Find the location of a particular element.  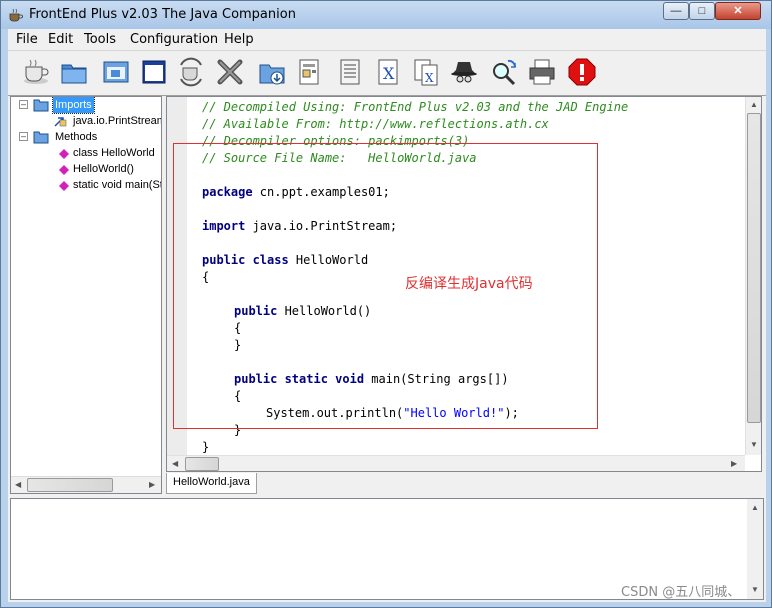

string-literal: "Hello World!" is located at coordinates (454, 413).